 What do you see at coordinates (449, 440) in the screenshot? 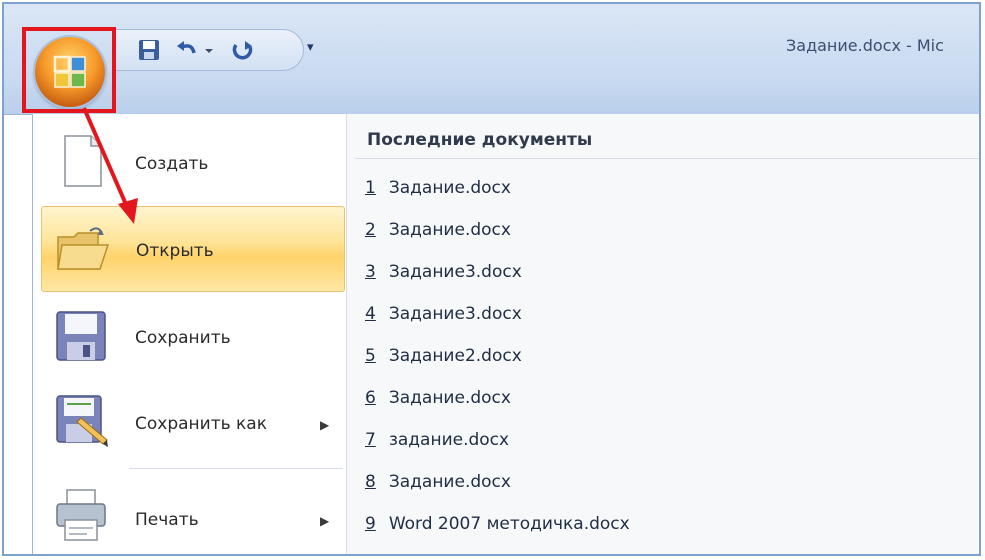
I see `recent-document-name: задание.docx` at bounding box center [449, 440].